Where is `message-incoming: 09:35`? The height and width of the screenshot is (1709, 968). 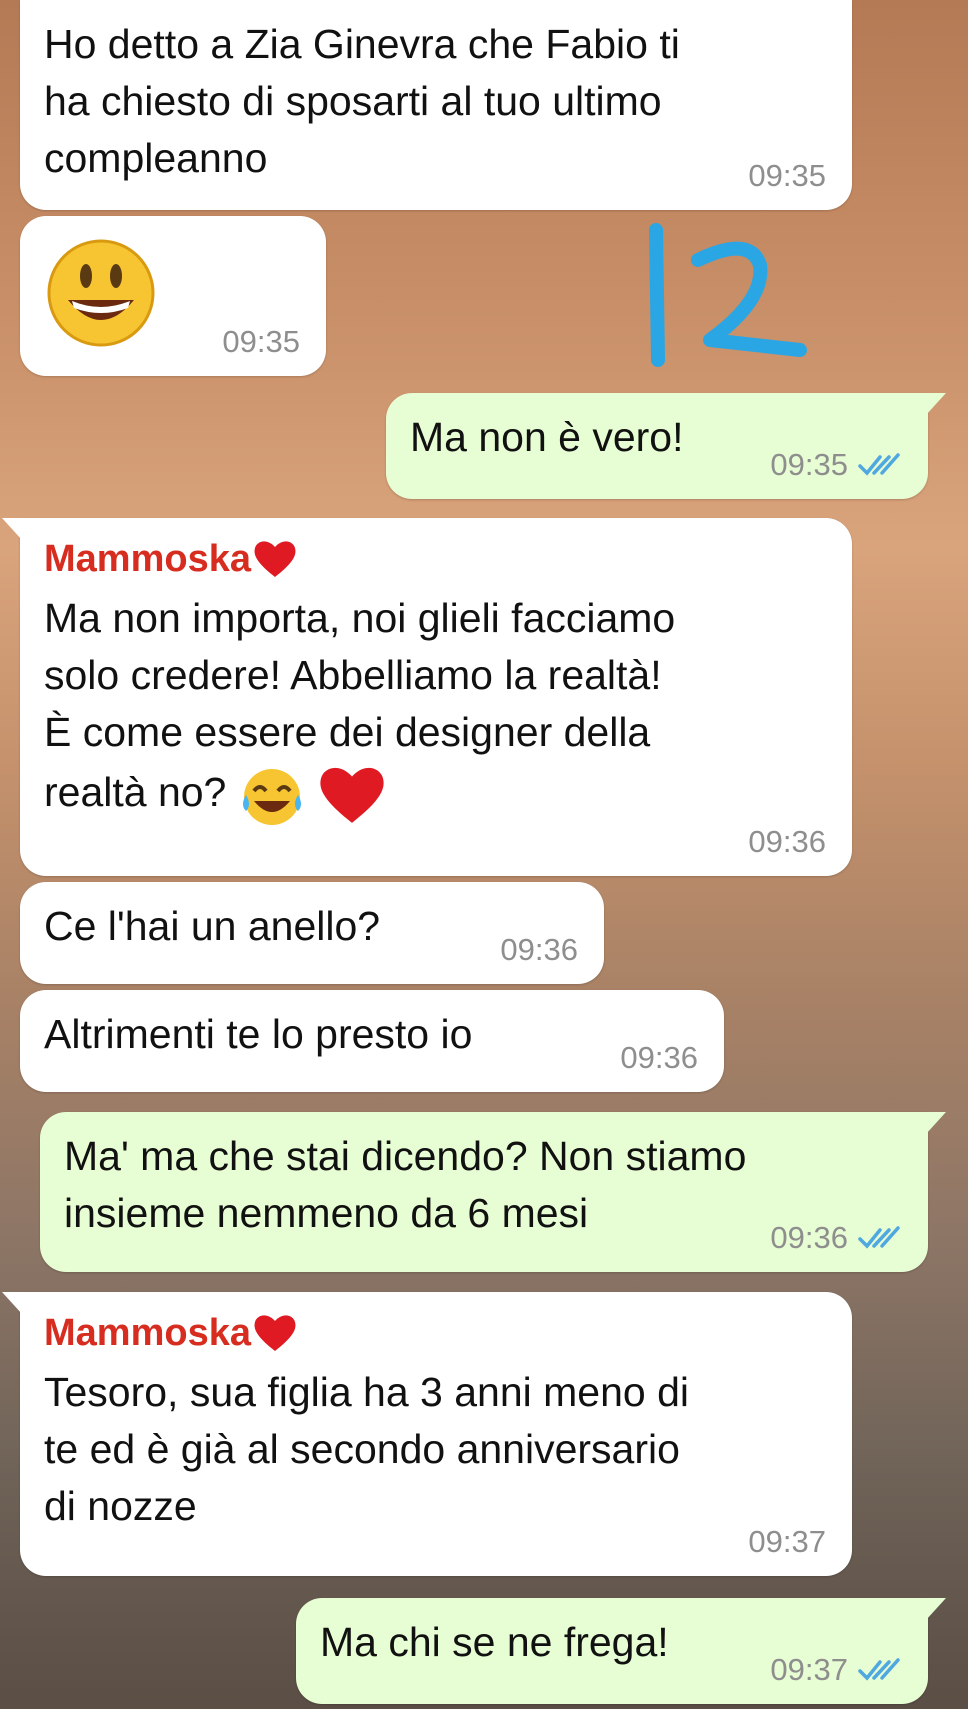 message-incoming: 09:35 is located at coordinates (173, 296).